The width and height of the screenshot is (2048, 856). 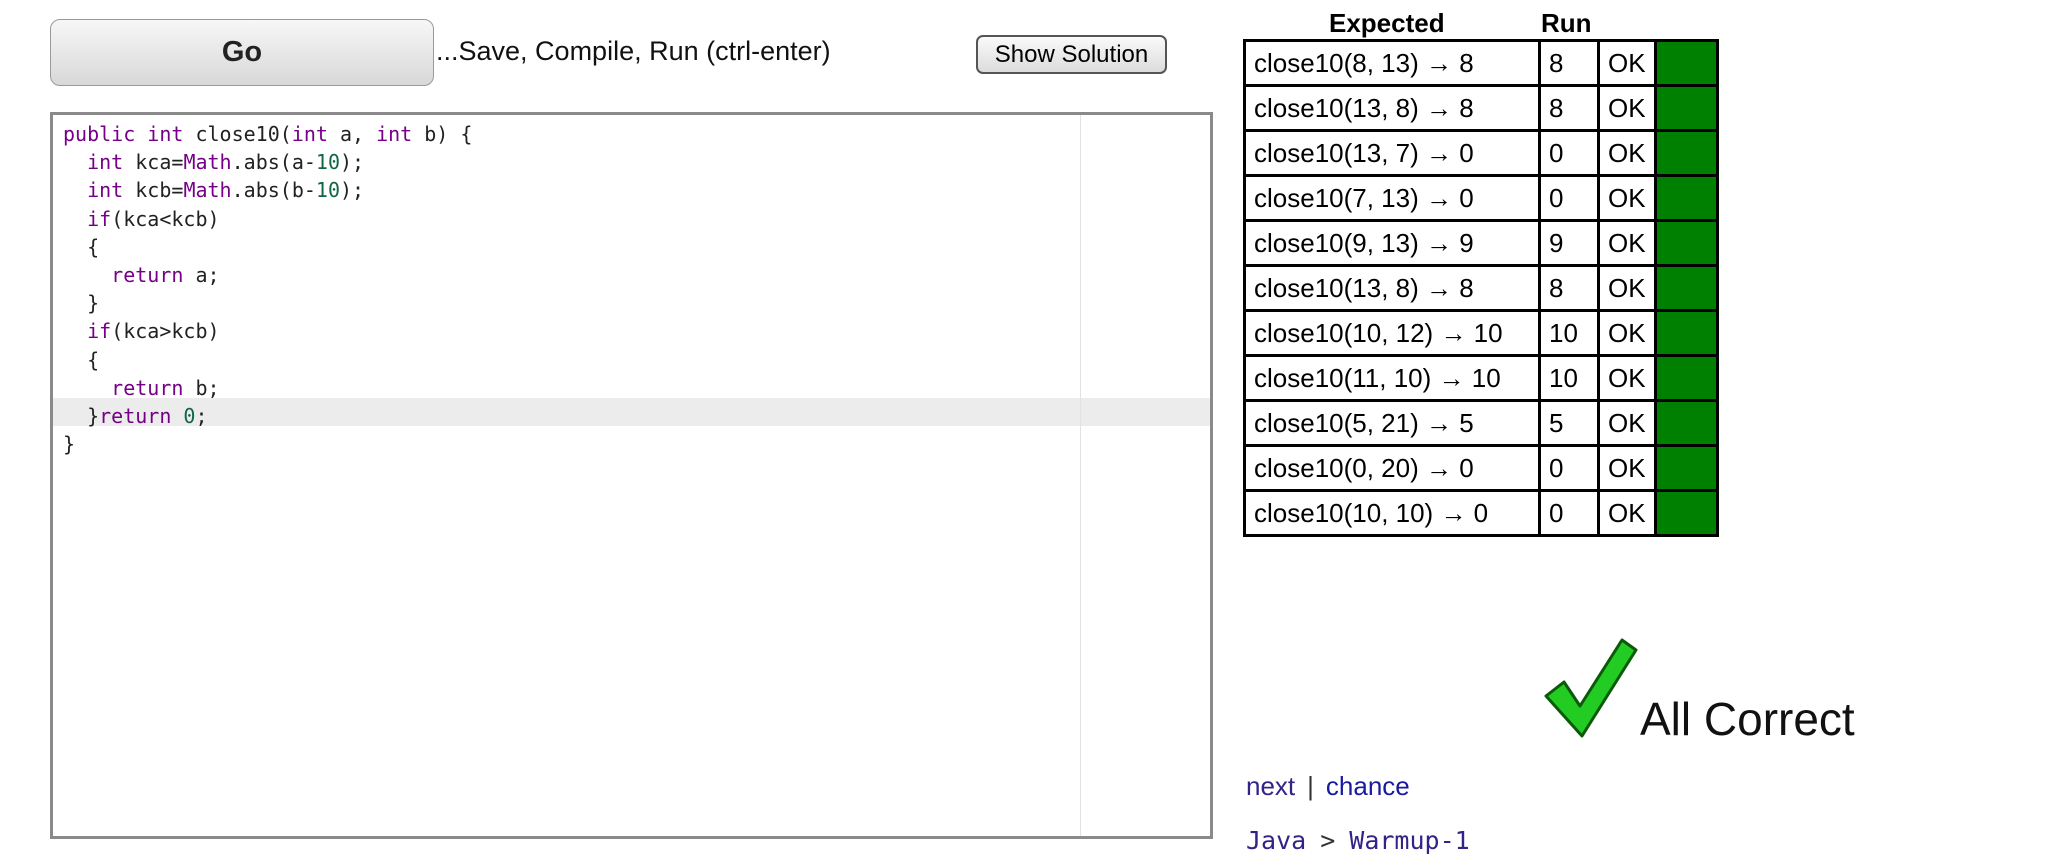 What do you see at coordinates (633, 51) in the screenshot?
I see `go-hint-text: ...Save, Compile, Run (ctrl-enter)` at bounding box center [633, 51].